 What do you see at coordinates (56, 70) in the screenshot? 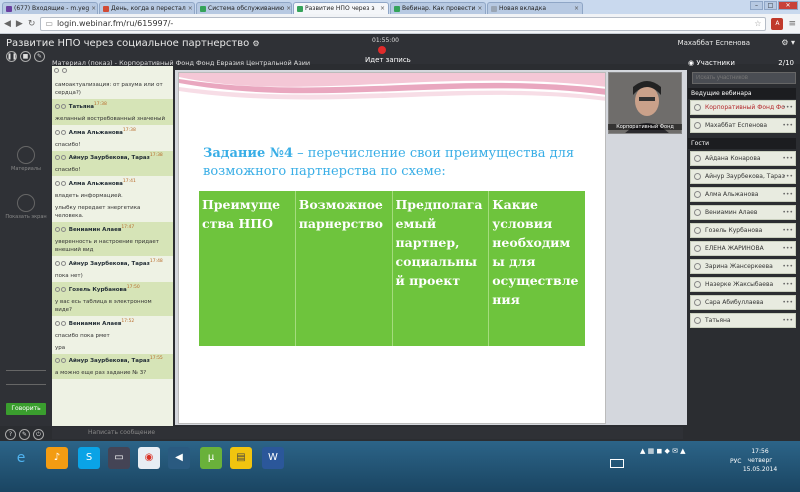
I see `chat-filter-icon` at bounding box center [56, 70].